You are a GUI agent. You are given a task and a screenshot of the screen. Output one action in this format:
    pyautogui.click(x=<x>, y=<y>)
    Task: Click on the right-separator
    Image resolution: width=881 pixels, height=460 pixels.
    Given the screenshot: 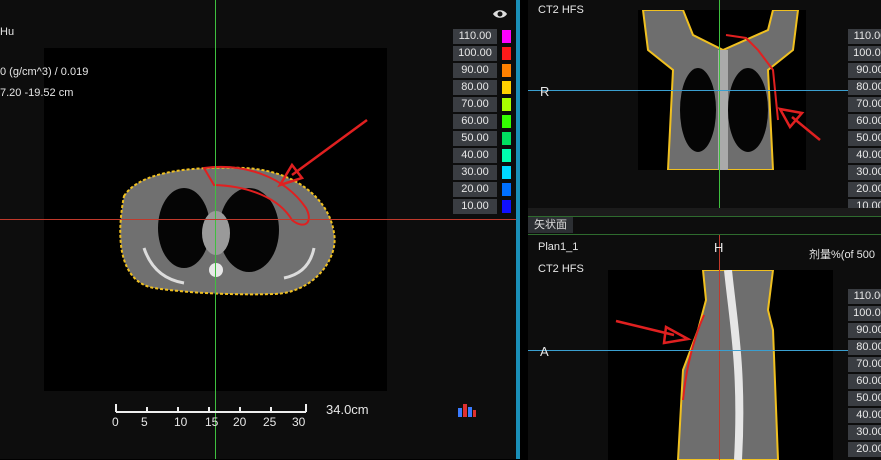 What is the action you would take?
    pyautogui.click(x=704, y=212)
    